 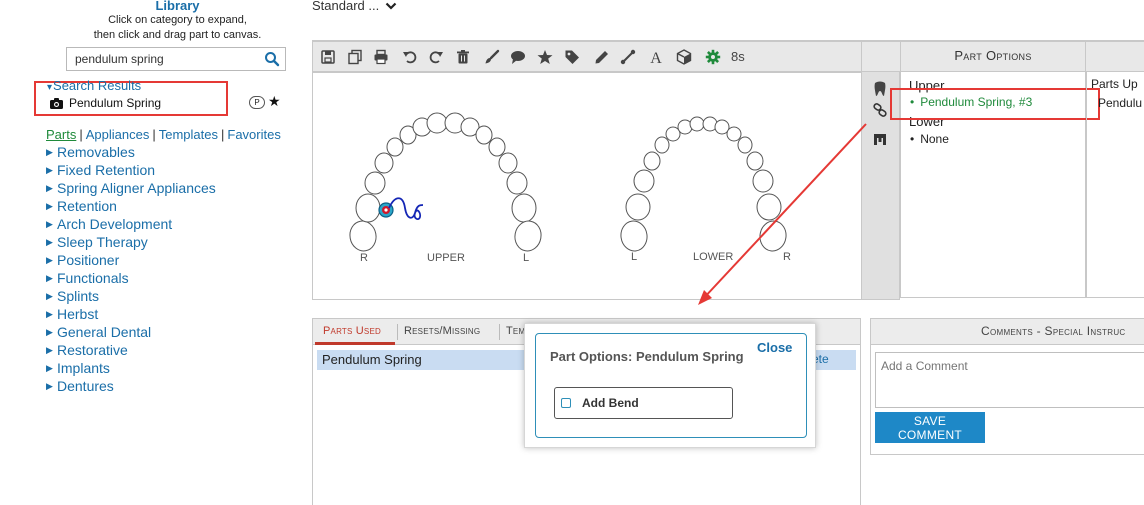 What do you see at coordinates (131, 206) in the screenshot?
I see `category-item: ▶ Retention` at bounding box center [131, 206].